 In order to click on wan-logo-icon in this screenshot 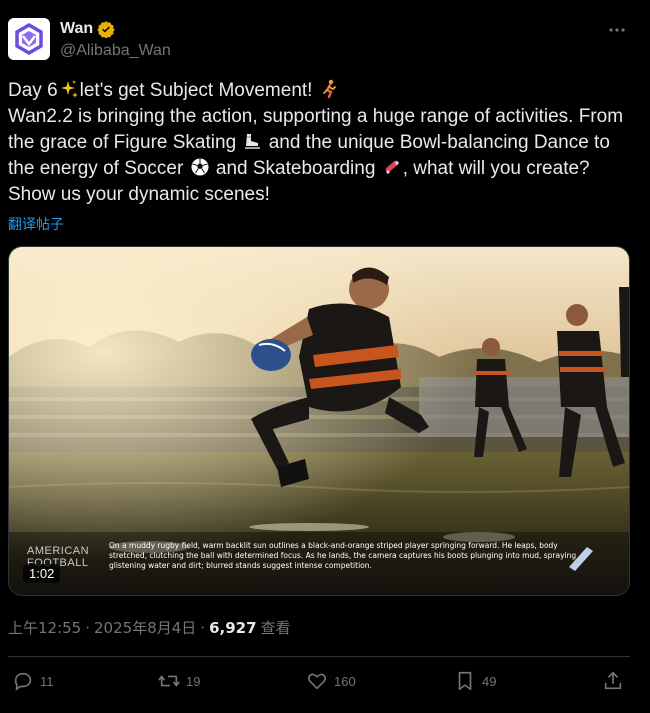, I will do `click(29, 39)`.